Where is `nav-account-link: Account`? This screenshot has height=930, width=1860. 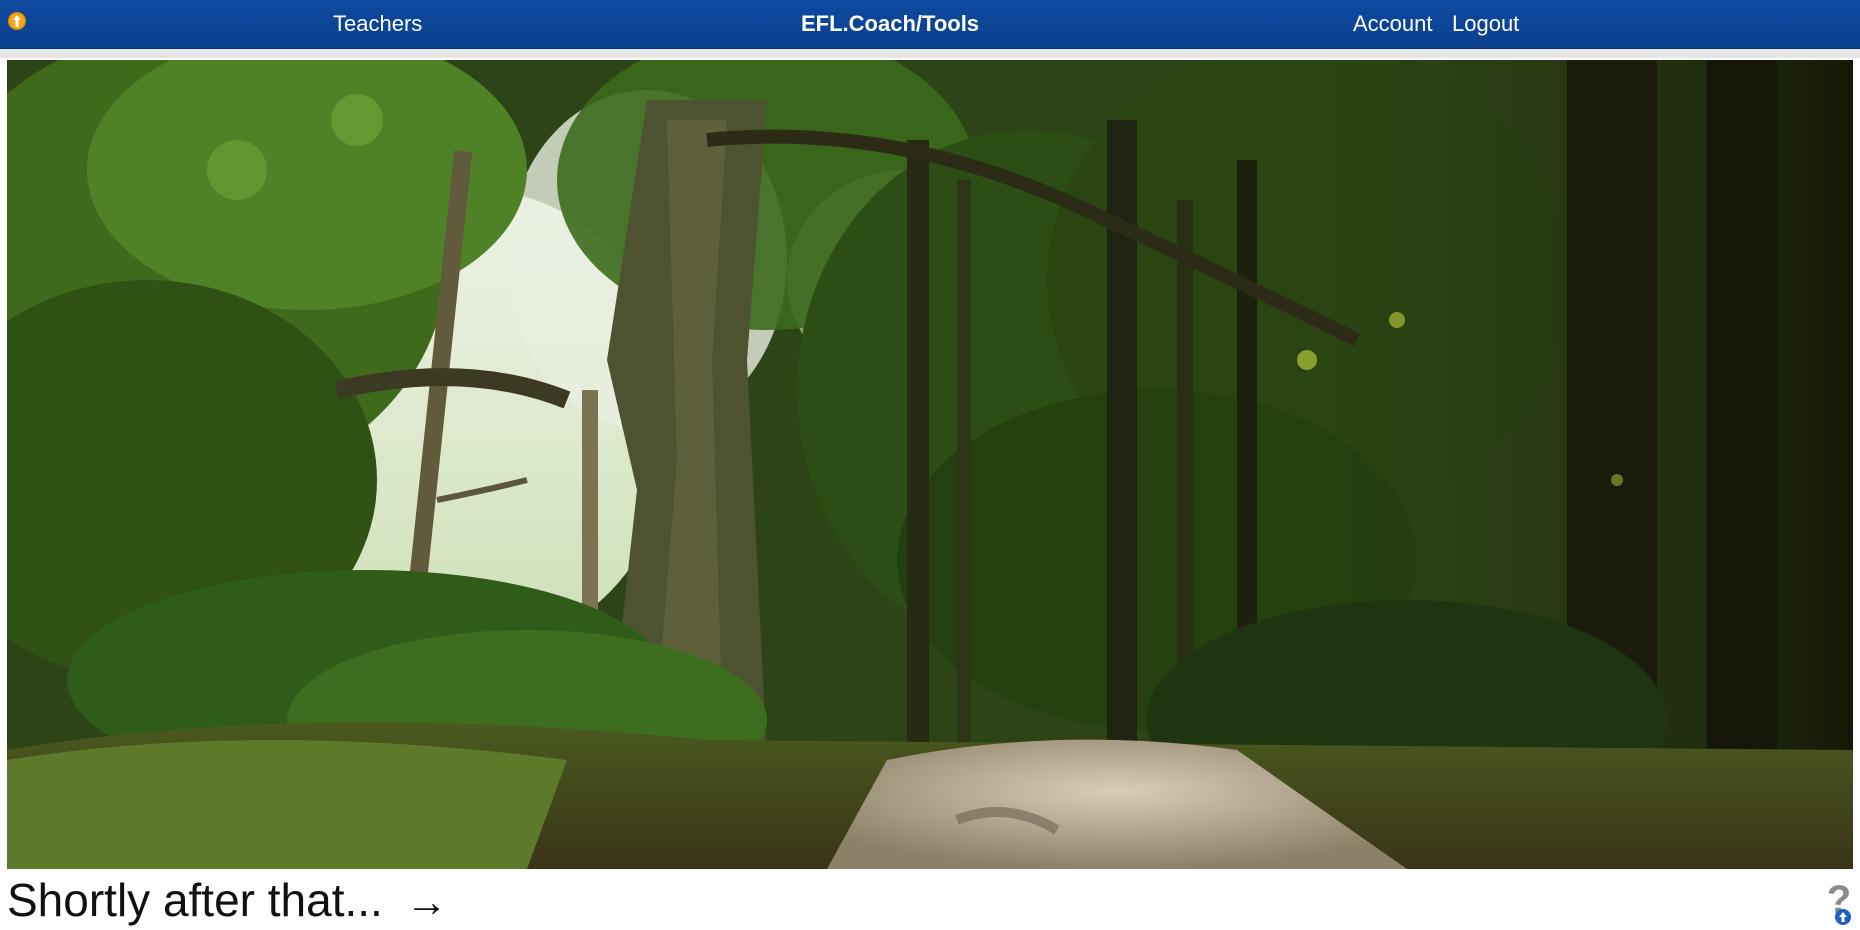
nav-account-link: Account is located at coordinates (1393, 24).